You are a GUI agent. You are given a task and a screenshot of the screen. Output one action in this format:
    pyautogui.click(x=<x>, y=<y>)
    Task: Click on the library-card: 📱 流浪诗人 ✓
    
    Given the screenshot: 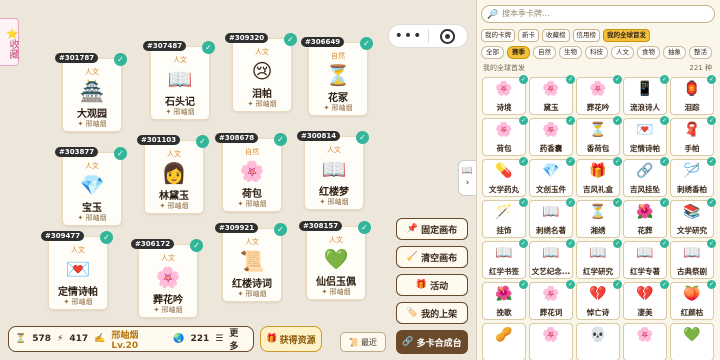 What is the action you would take?
    pyautogui.click(x=646, y=95)
    